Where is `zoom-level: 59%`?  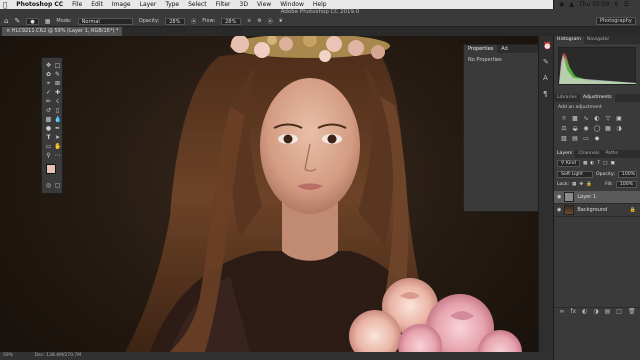
zoom-level: 59% is located at coordinates (8, 355).